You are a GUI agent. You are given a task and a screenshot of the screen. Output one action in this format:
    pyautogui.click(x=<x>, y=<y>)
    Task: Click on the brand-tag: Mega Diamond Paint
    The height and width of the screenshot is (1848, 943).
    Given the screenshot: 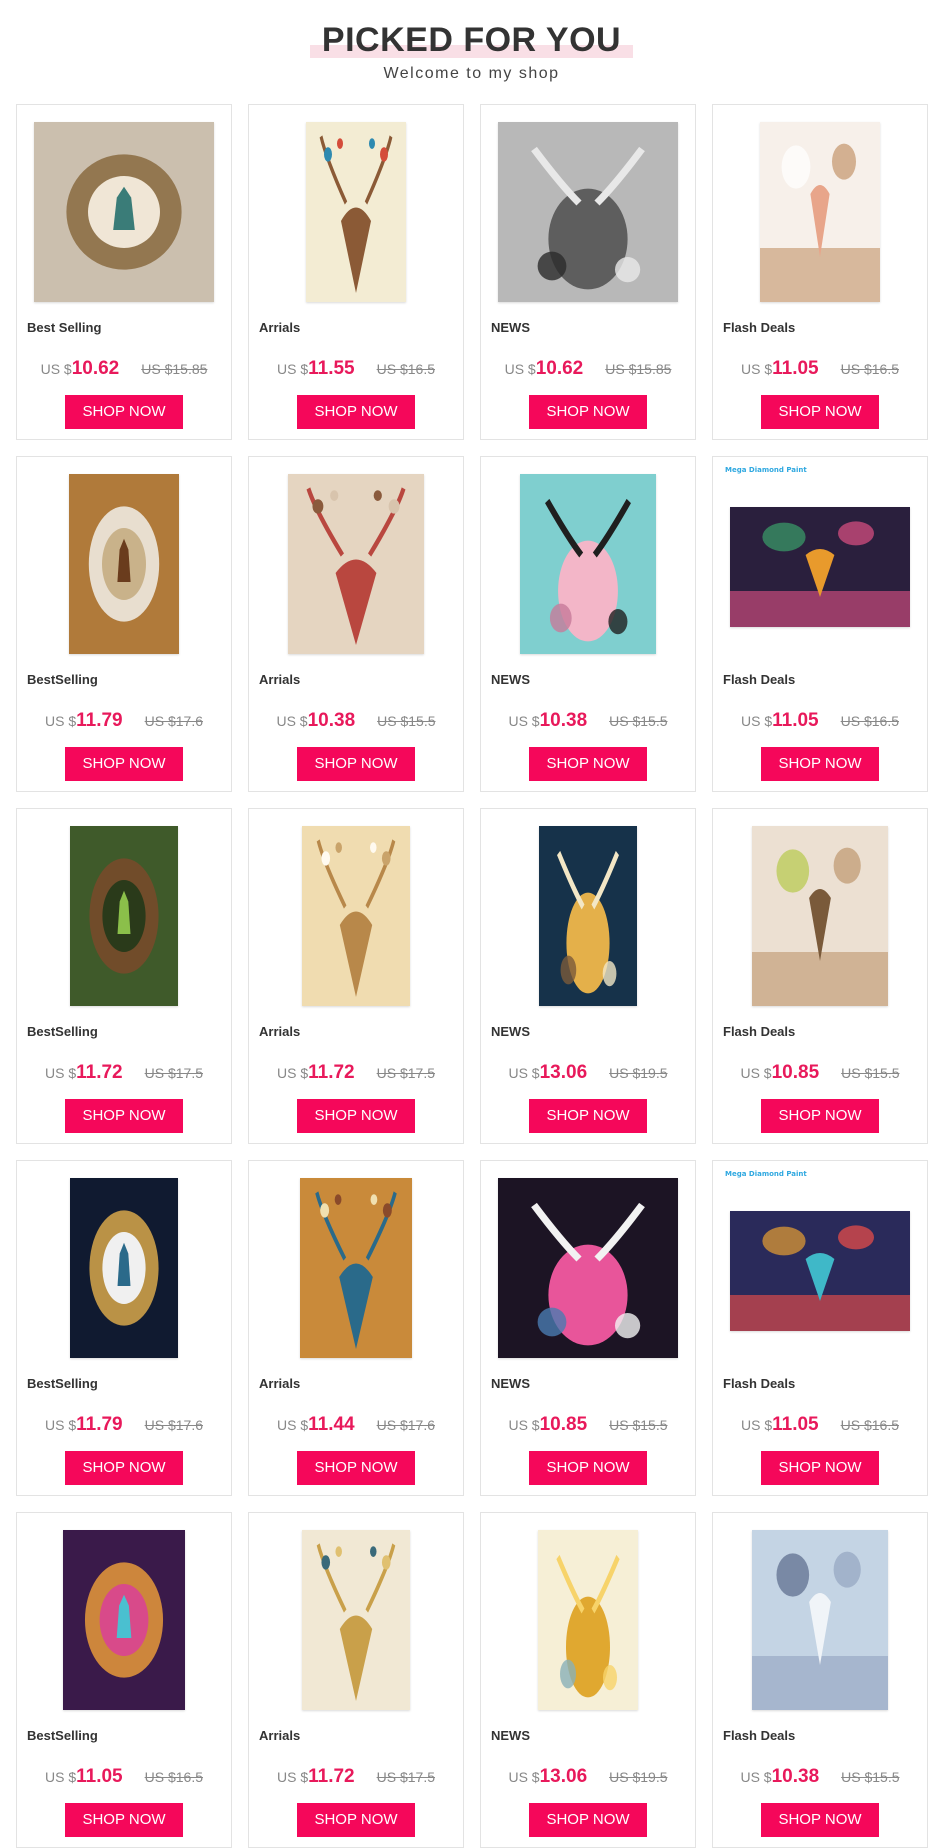 What is the action you would take?
    pyautogui.click(x=766, y=1174)
    